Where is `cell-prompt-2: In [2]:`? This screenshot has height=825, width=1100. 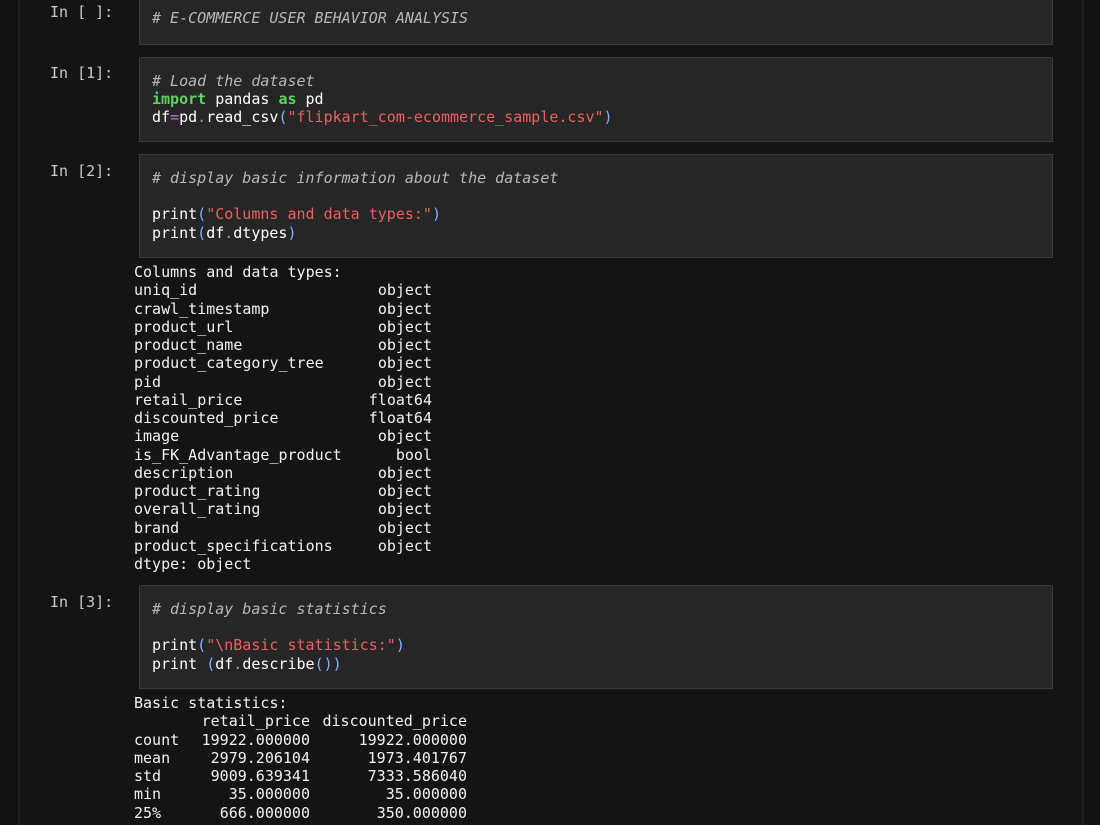 cell-prompt-2: In [2]: is located at coordinates (82, 171).